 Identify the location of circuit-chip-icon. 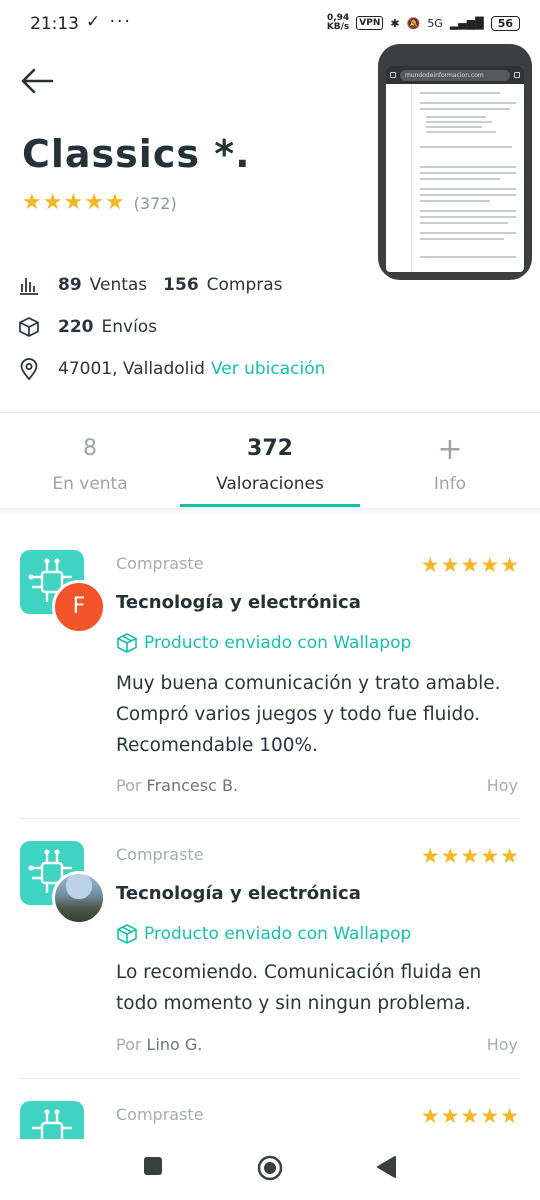
(52, 1120).